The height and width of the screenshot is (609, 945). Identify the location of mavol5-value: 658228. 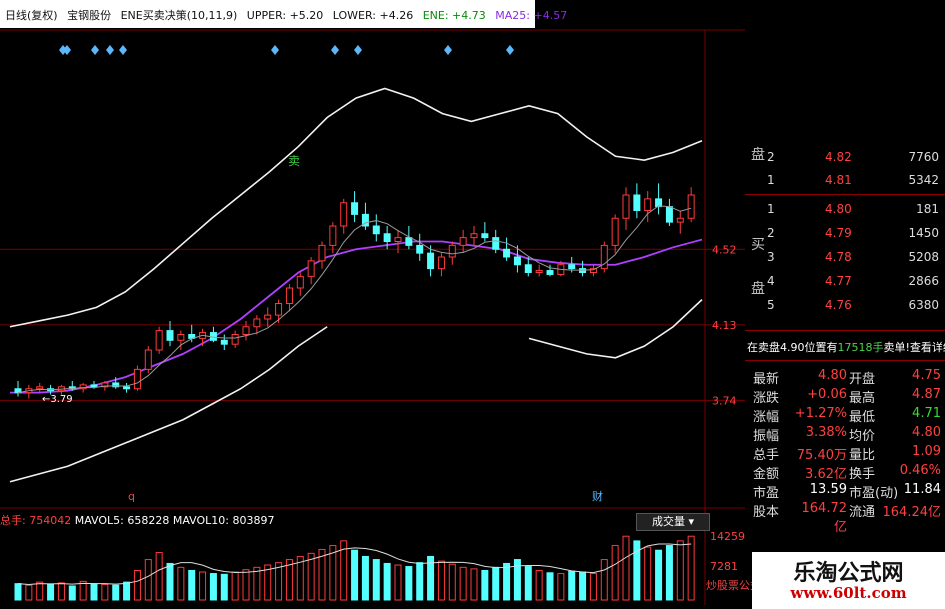
(148, 520).